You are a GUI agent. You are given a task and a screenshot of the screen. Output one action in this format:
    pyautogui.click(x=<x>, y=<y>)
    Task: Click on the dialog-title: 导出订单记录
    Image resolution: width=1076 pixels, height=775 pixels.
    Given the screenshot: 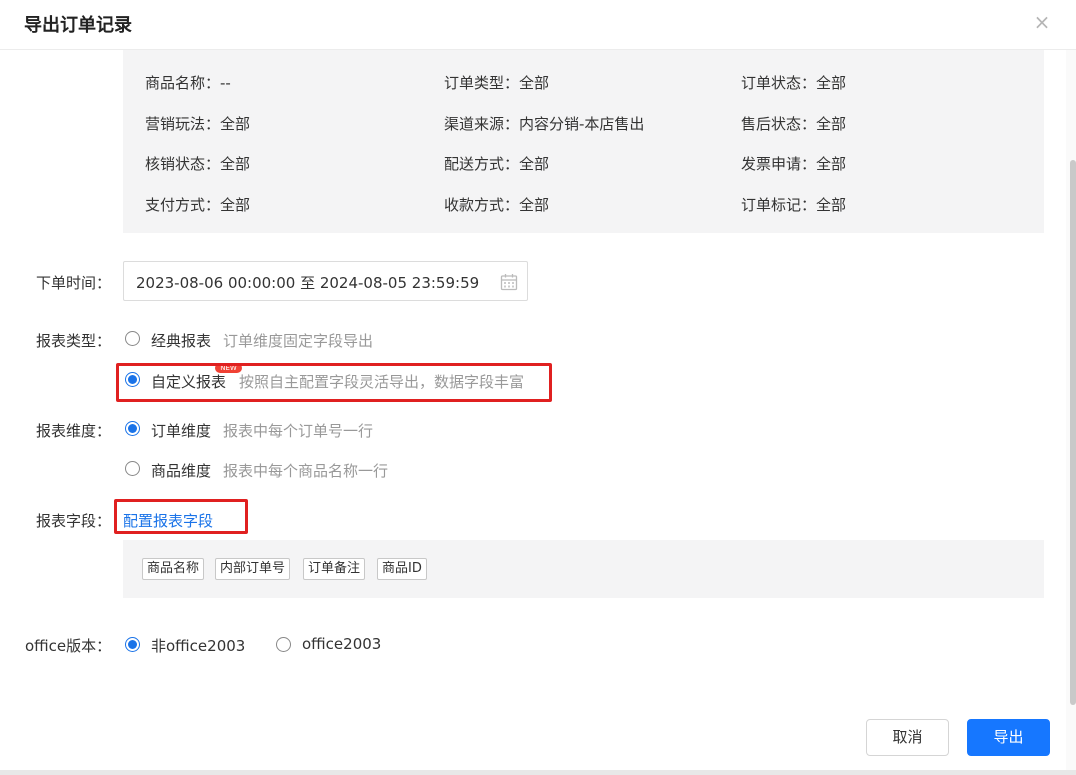 What is the action you would take?
    pyautogui.click(x=78, y=25)
    